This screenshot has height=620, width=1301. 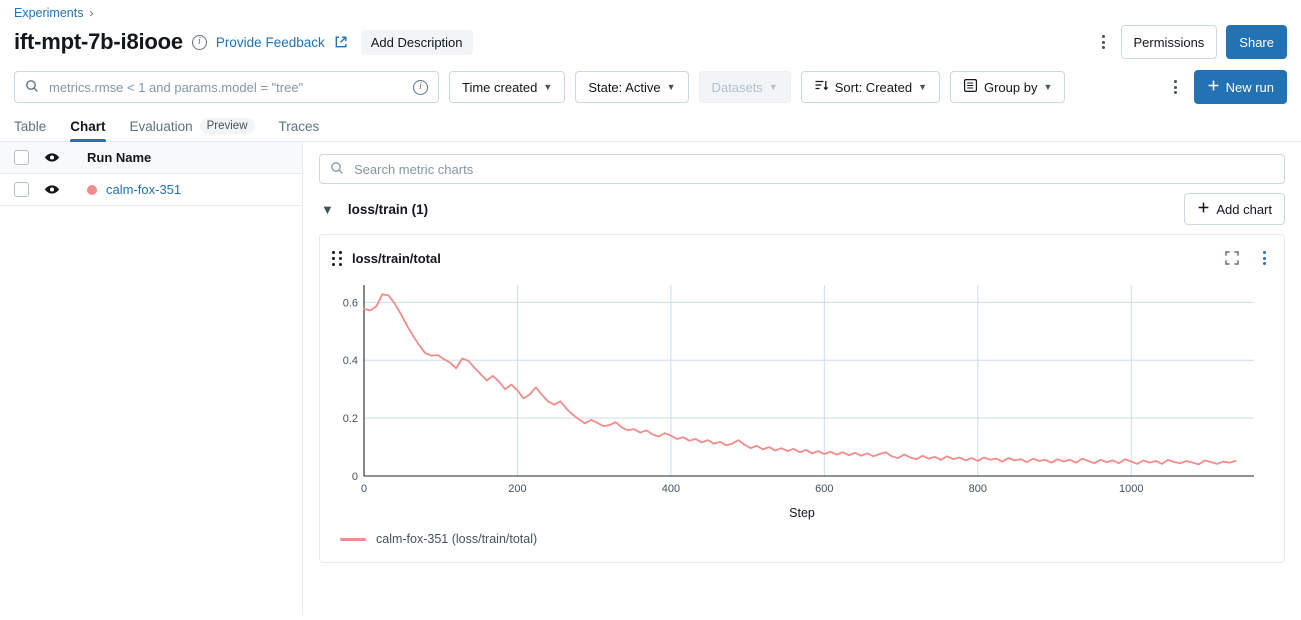 I want to click on datasets-label: Datasets, so click(x=737, y=87).